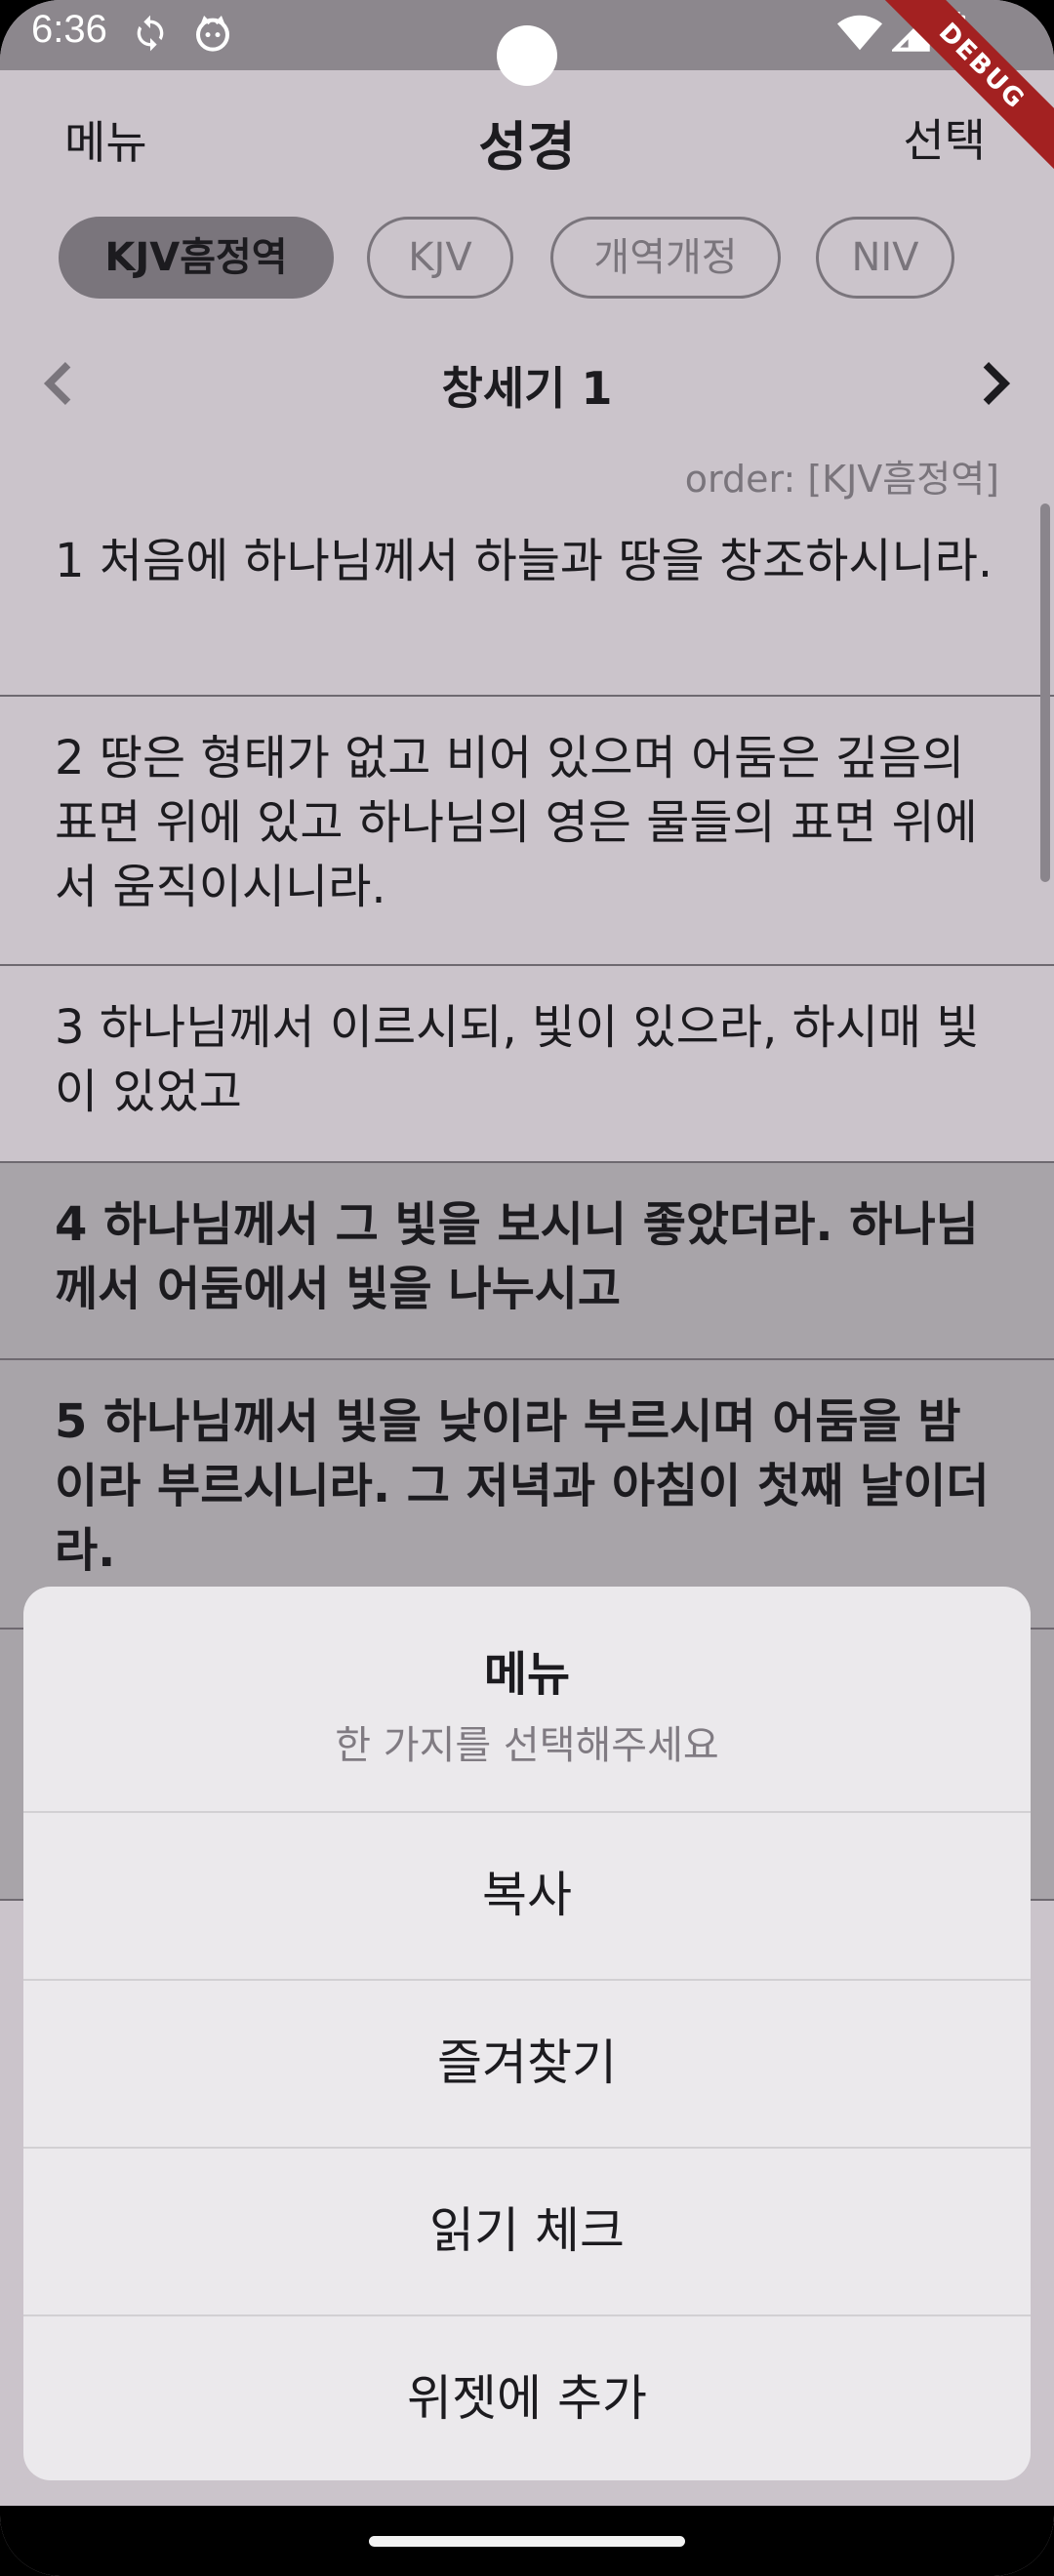  Describe the element at coordinates (885, 258) in the screenshot. I see `translation-chip-niv: NIV` at that location.